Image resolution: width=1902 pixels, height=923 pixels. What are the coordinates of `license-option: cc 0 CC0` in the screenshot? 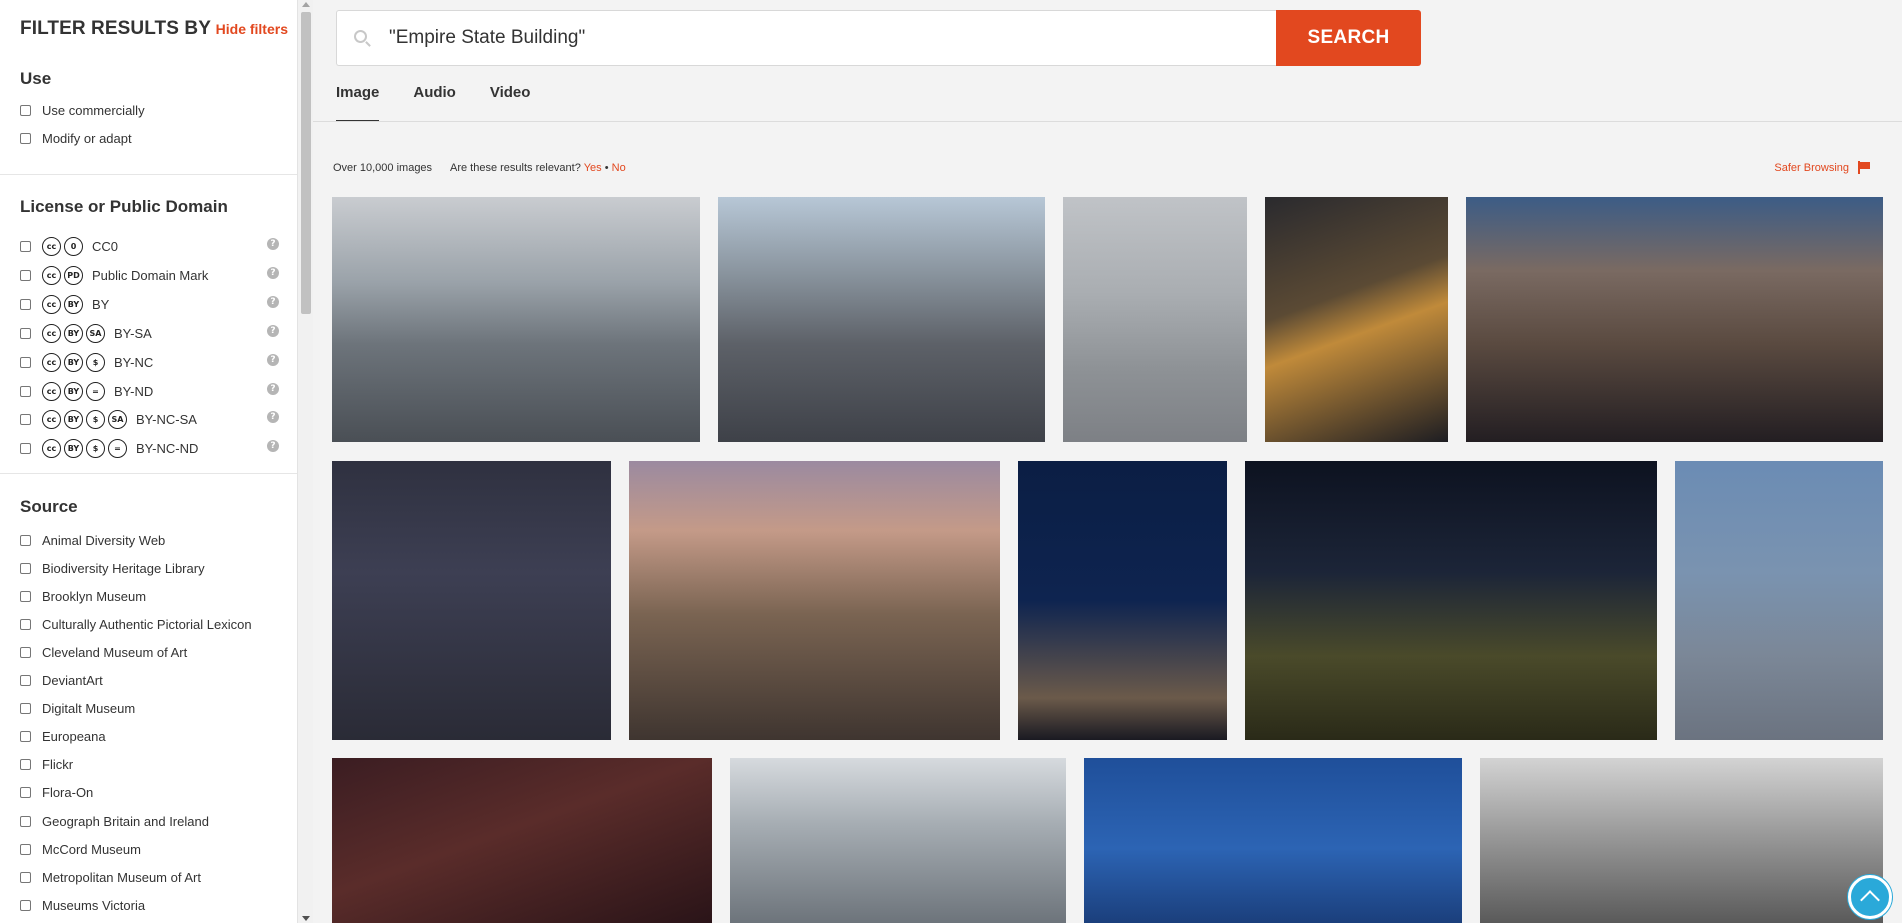 It's located at (69, 246).